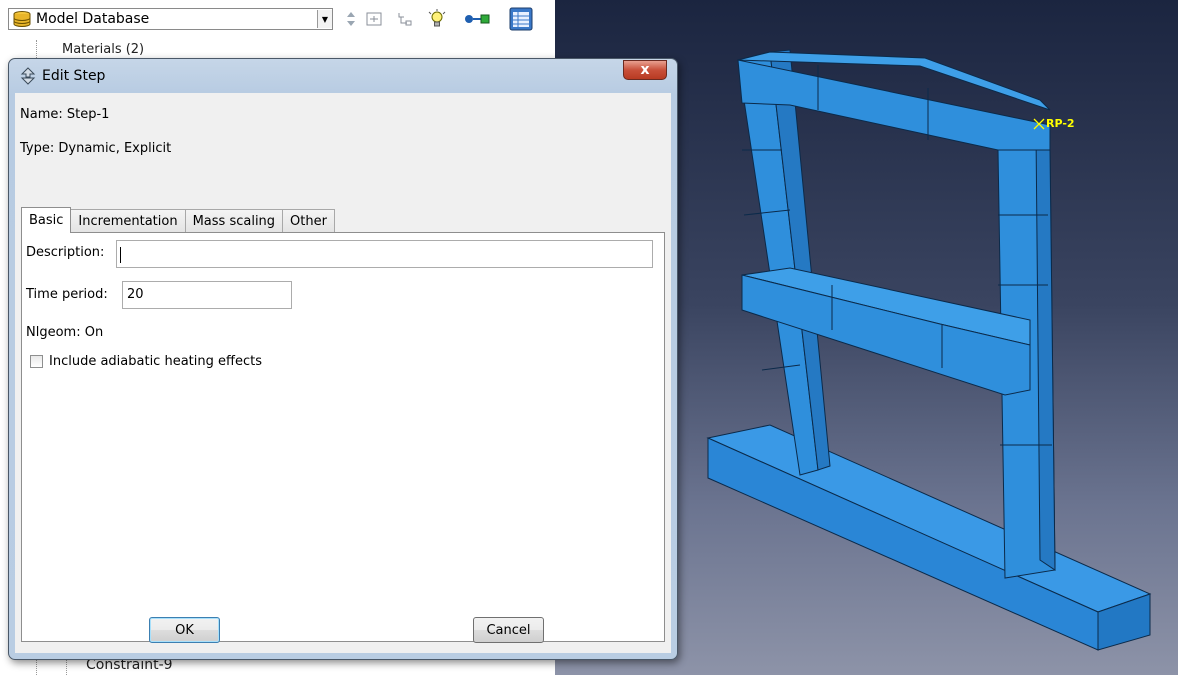  What do you see at coordinates (324, 19) in the screenshot?
I see `dropdown-arrow-icon: ▼` at bounding box center [324, 19].